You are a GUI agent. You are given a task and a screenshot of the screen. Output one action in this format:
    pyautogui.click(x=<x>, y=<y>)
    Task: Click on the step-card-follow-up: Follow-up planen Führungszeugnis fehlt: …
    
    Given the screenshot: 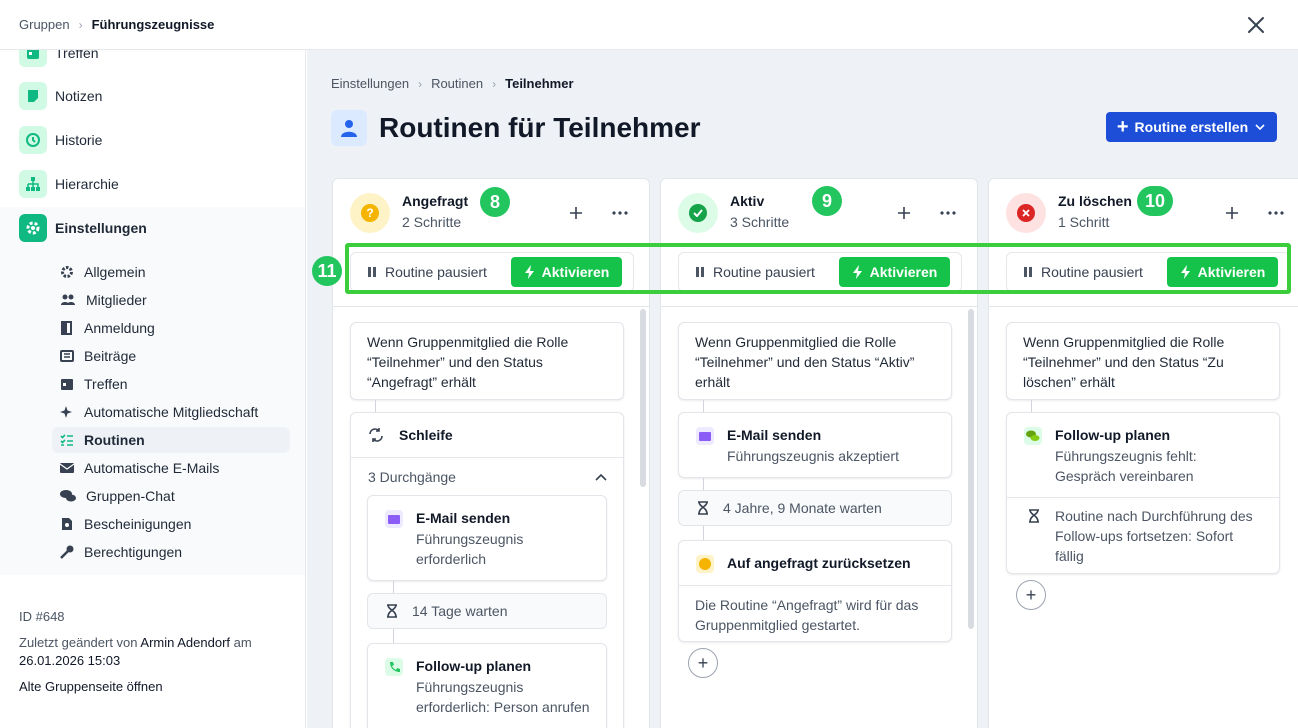 What is the action you would take?
    pyautogui.click(x=1143, y=493)
    